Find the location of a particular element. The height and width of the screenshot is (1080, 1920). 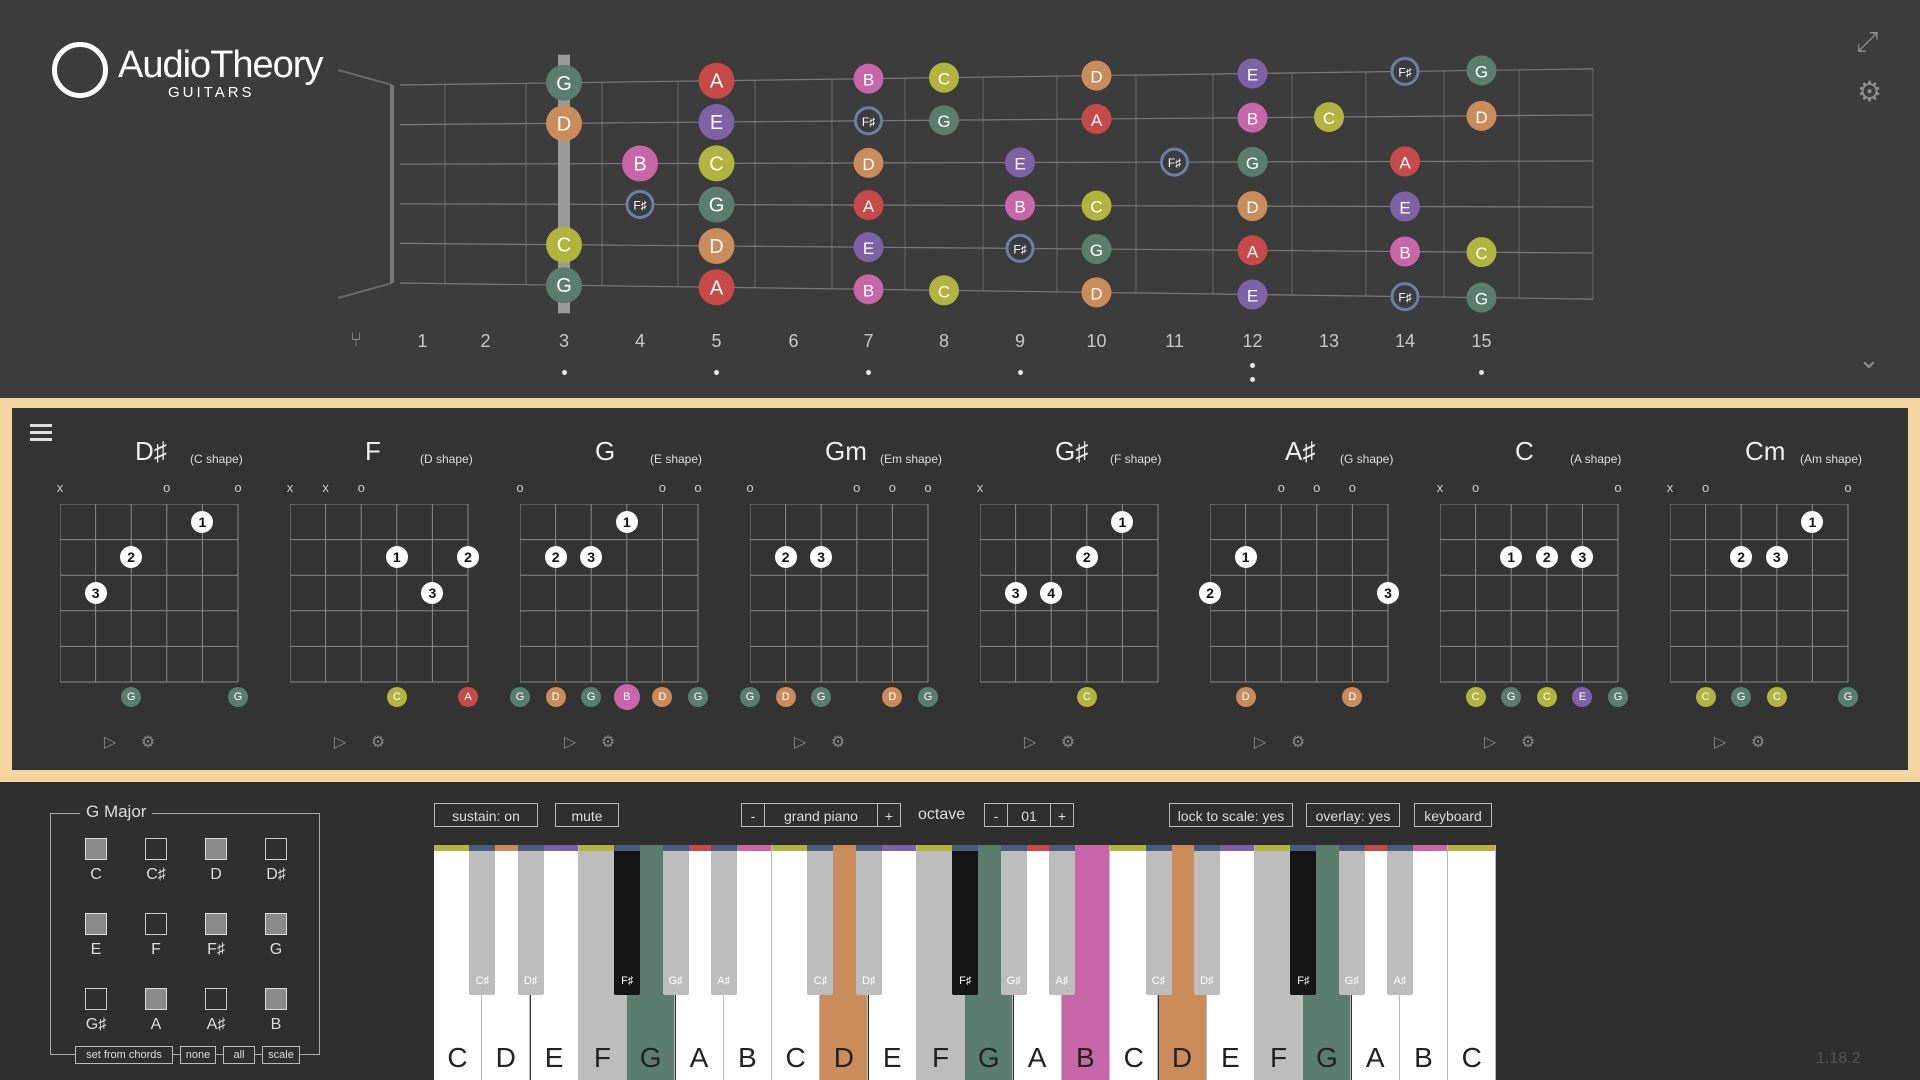

mute-button: mute is located at coordinates (587, 815).